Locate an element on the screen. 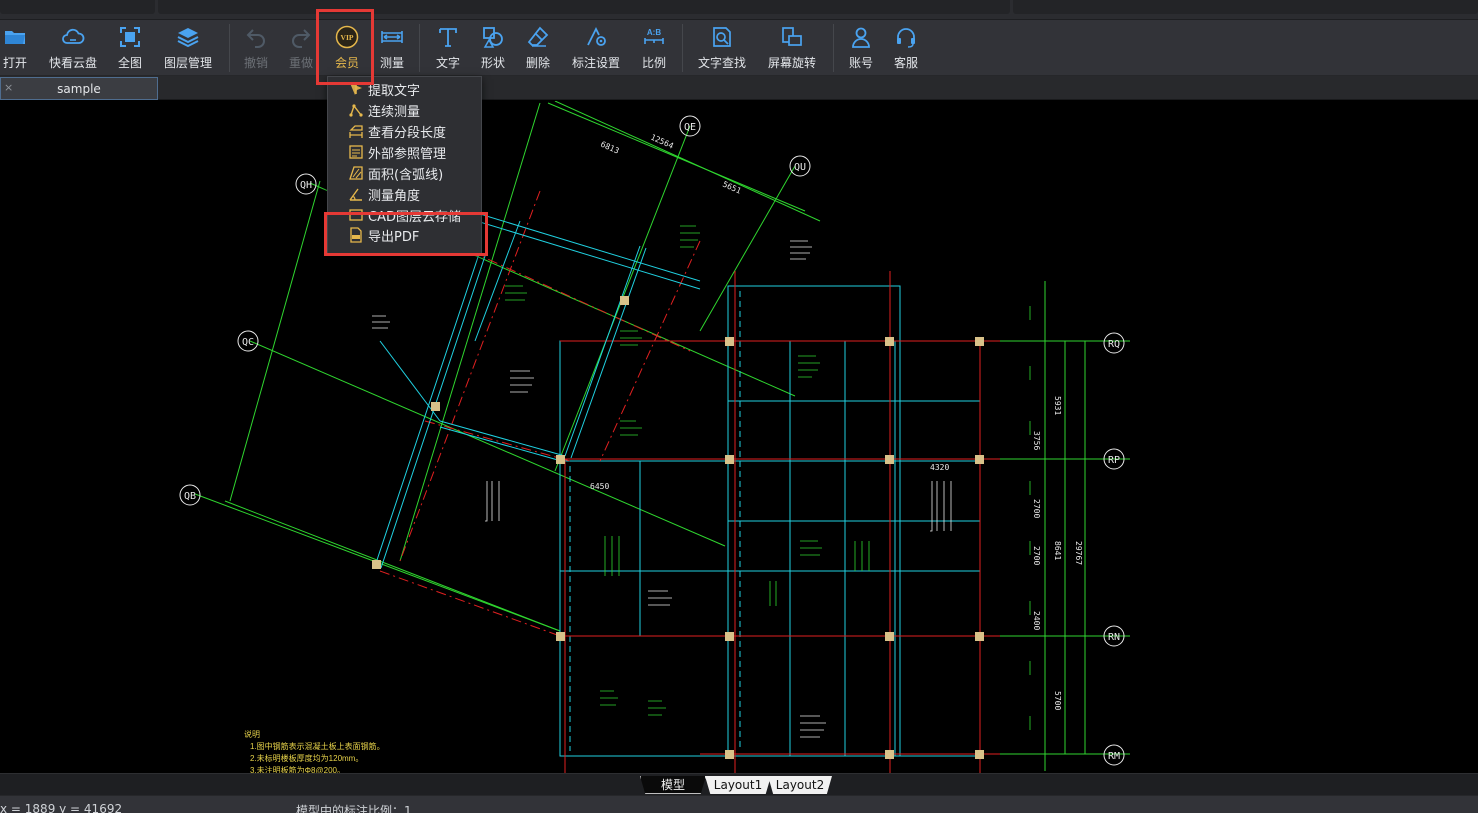  redo-label: 重做 is located at coordinates (300, 63).